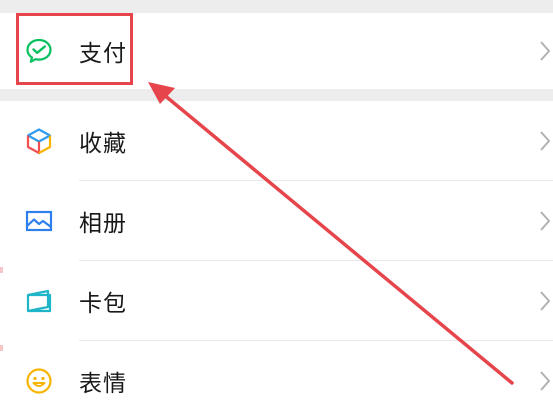 The height and width of the screenshot is (401, 553). Describe the element at coordinates (276, 371) in the screenshot. I see `menu-item-stickers: 表情` at that location.